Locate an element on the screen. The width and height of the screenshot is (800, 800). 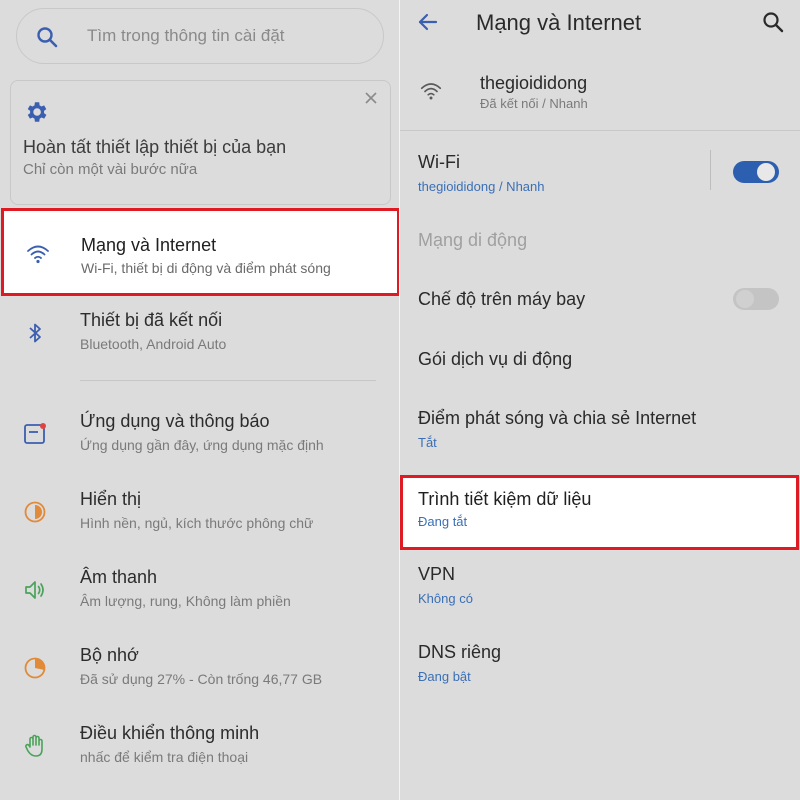
wifi-toggle is located at coordinates (756, 172).